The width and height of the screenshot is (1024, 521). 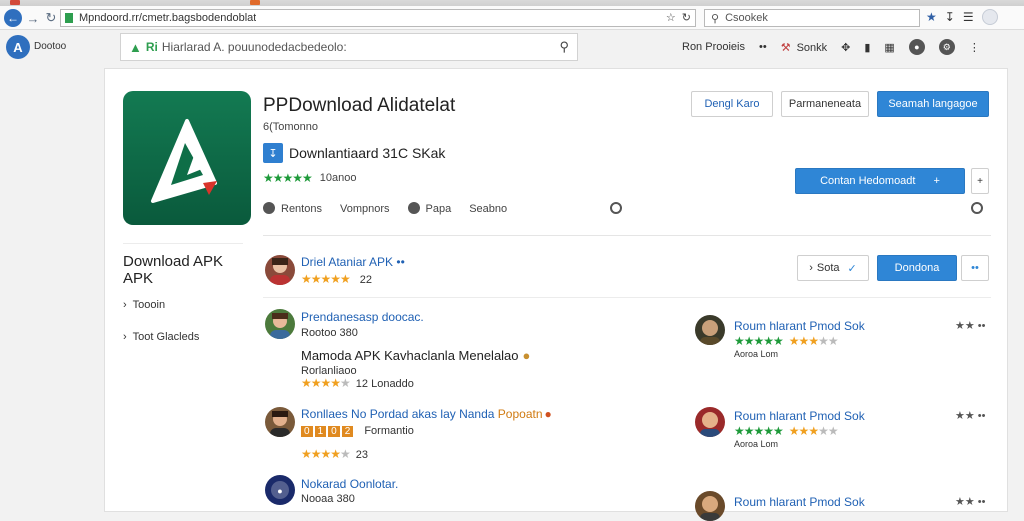 I want to click on settings-icon: ⚙, so click(x=946, y=47).